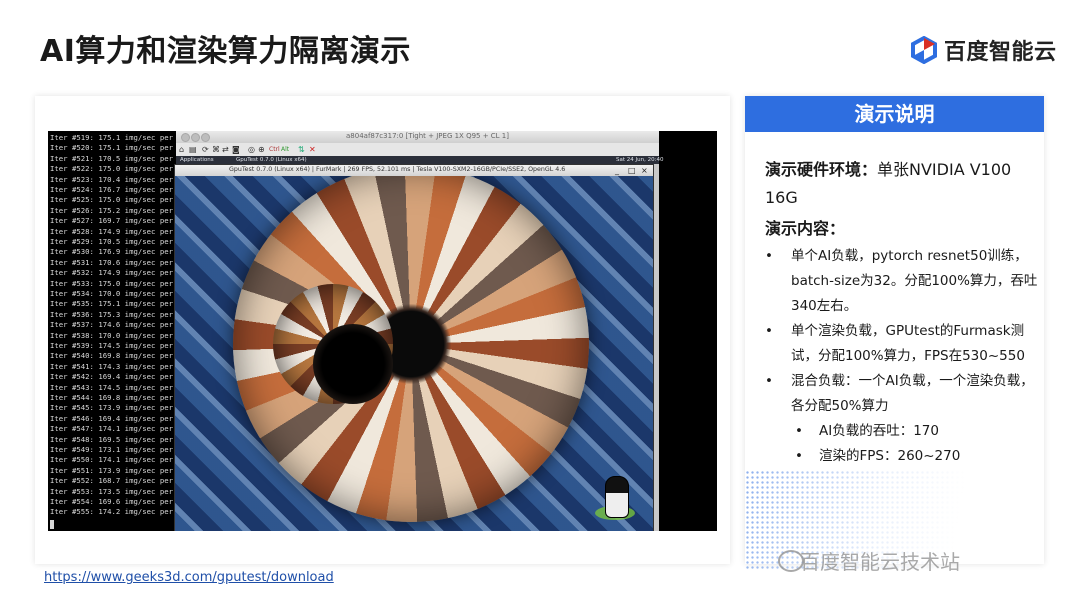 The width and height of the screenshot is (1080, 607). I want to click on disconnect-icon: ✕, so click(312, 149).